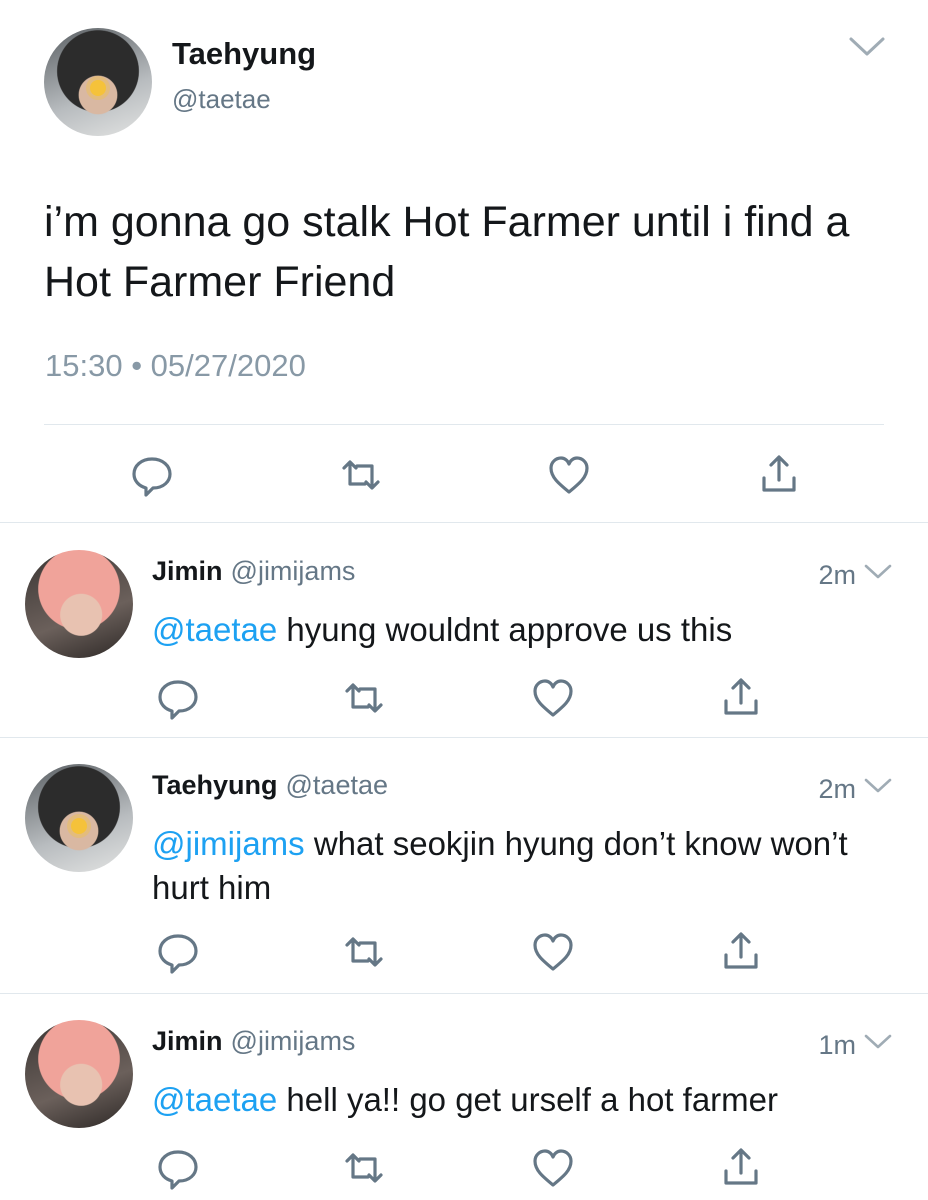  Describe the element at coordinates (505, 629) in the screenshot. I see `reply-body: hyung wouldnt approve us this` at that location.